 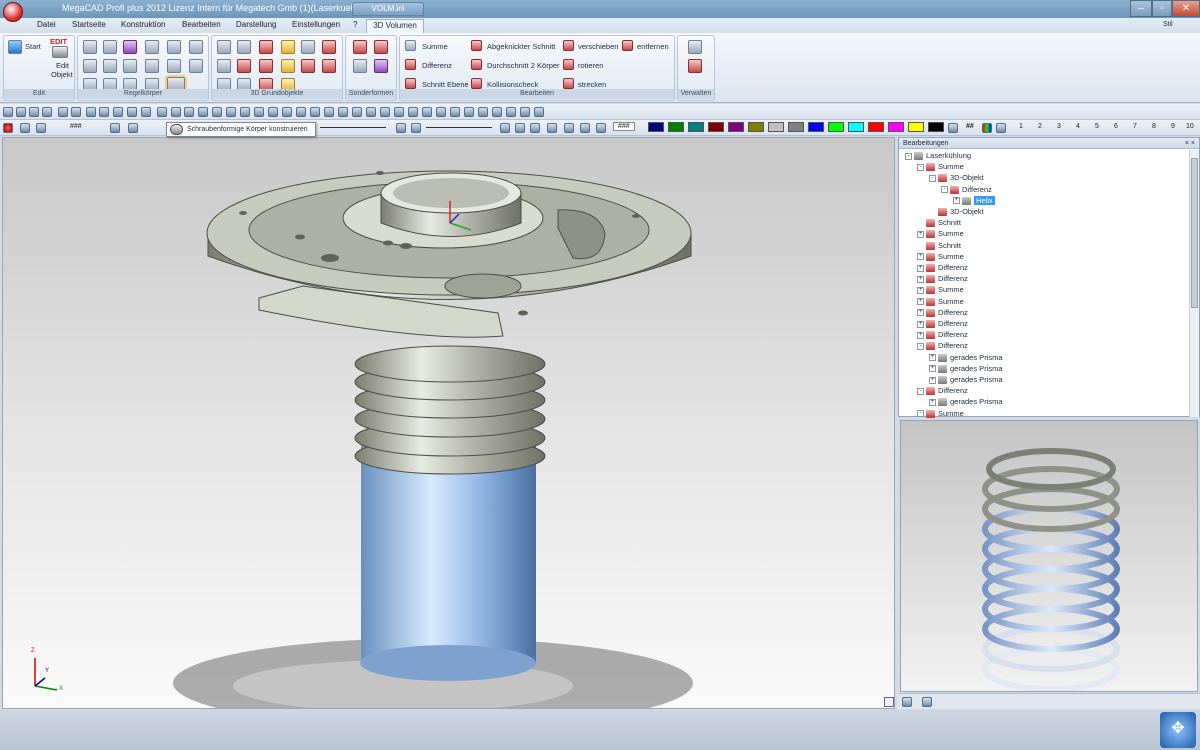 I want to click on panel-close-button: × ×, so click(x=1190, y=143).